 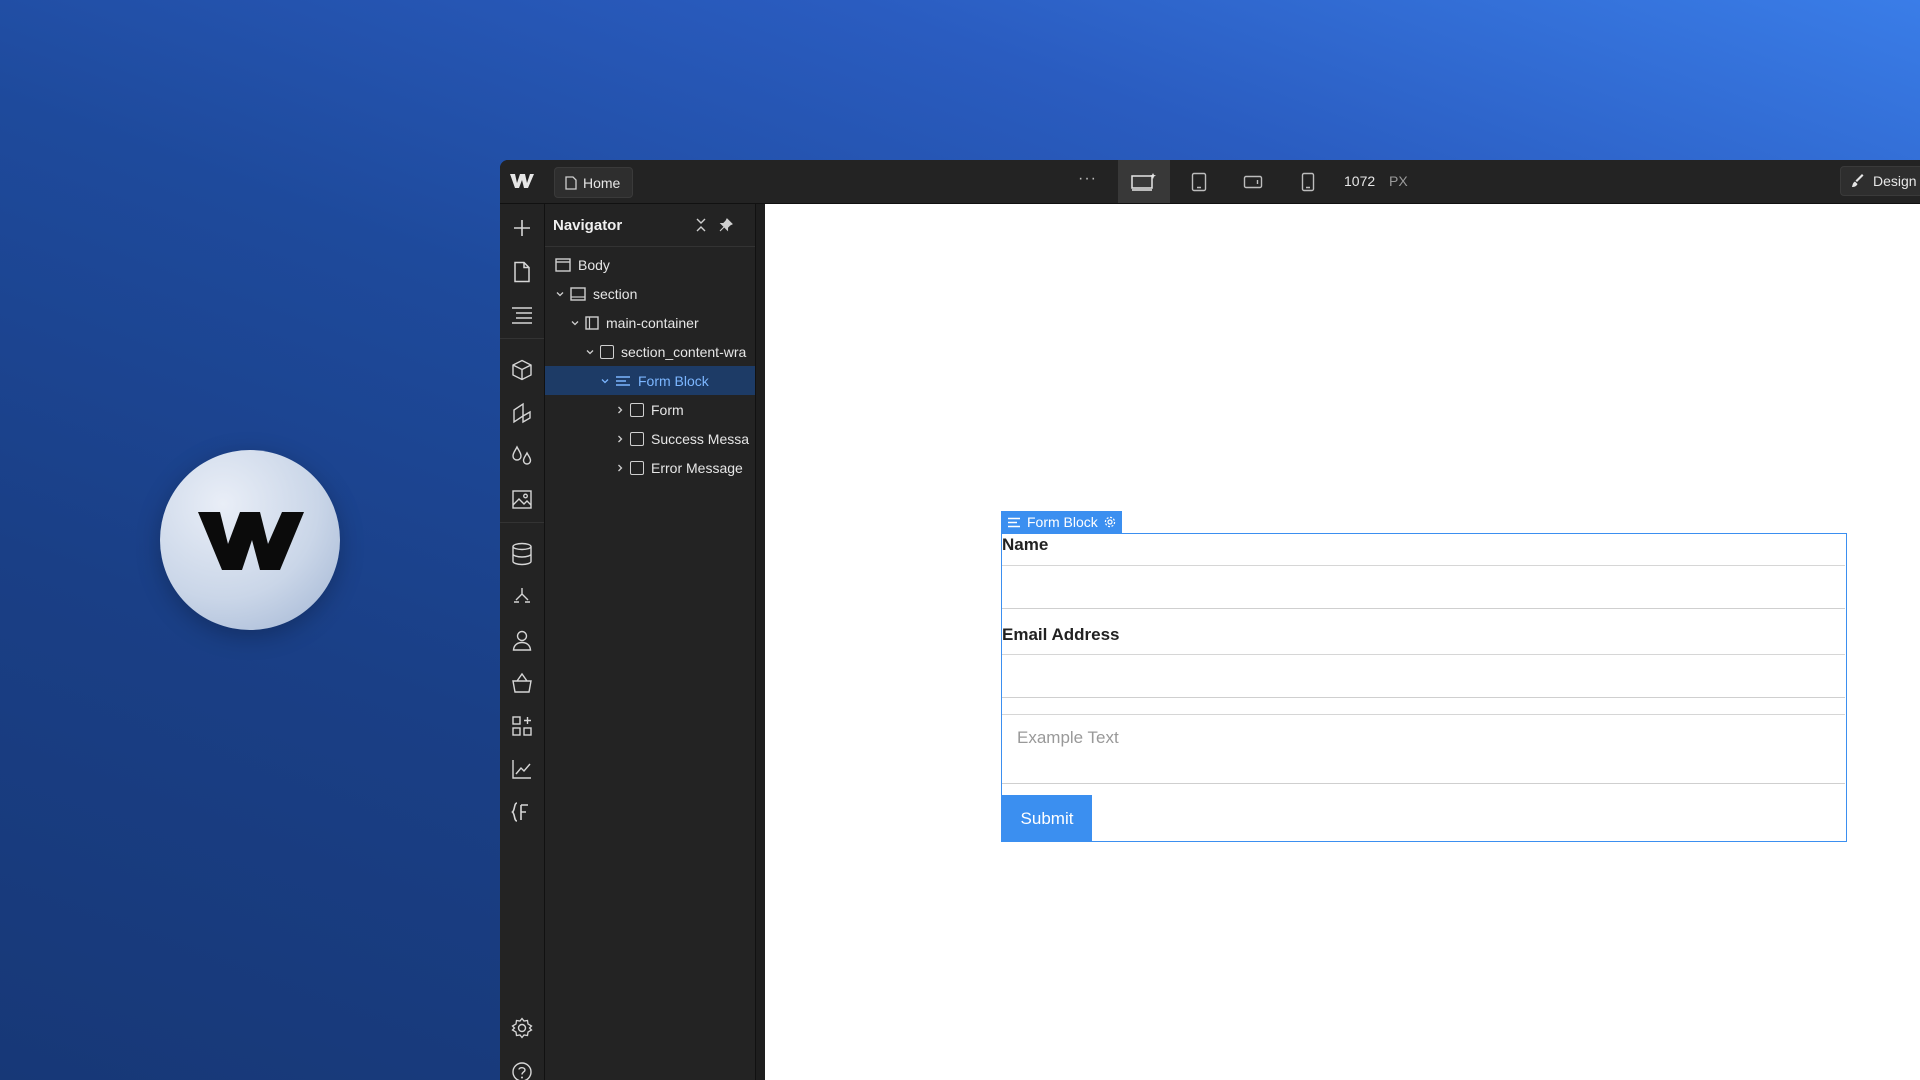 I want to click on left-toolbar, so click(x=522, y=642).